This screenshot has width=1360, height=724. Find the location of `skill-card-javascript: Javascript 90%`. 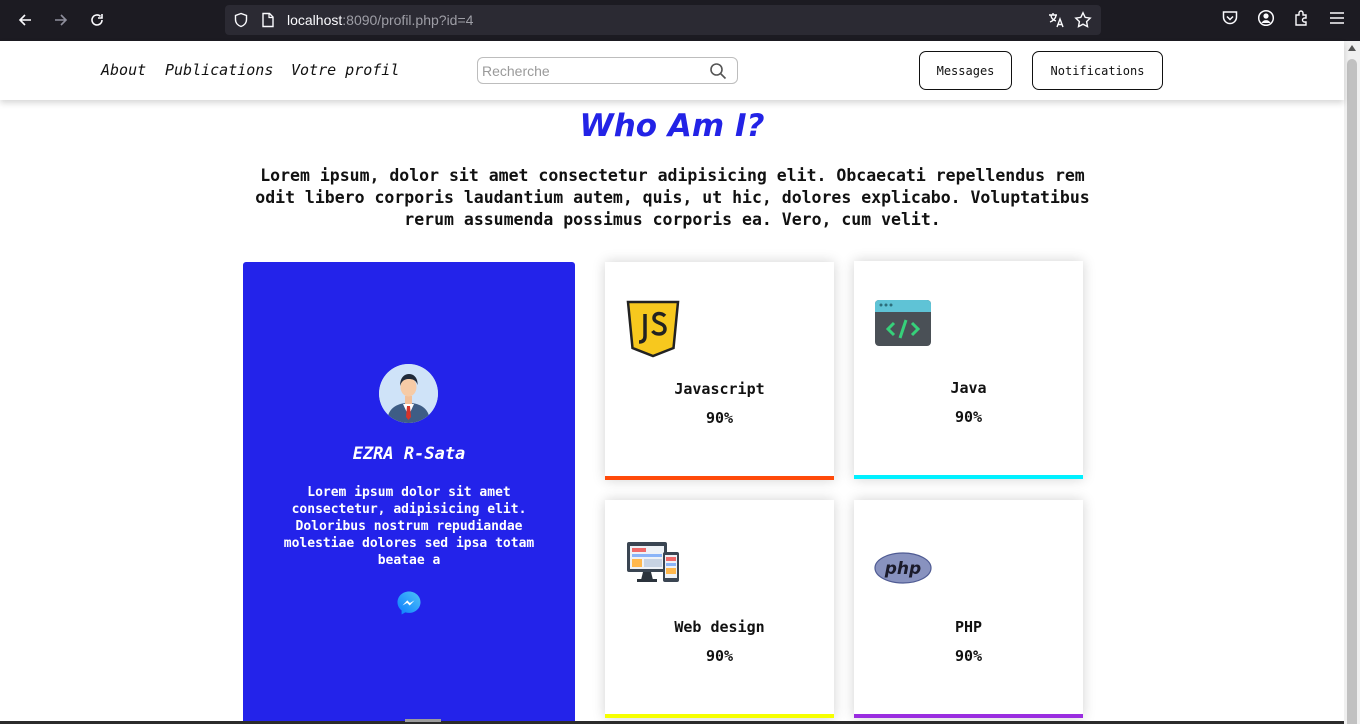

skill-card-javascript: Javascript 90% is located at coordinates (719, 371).